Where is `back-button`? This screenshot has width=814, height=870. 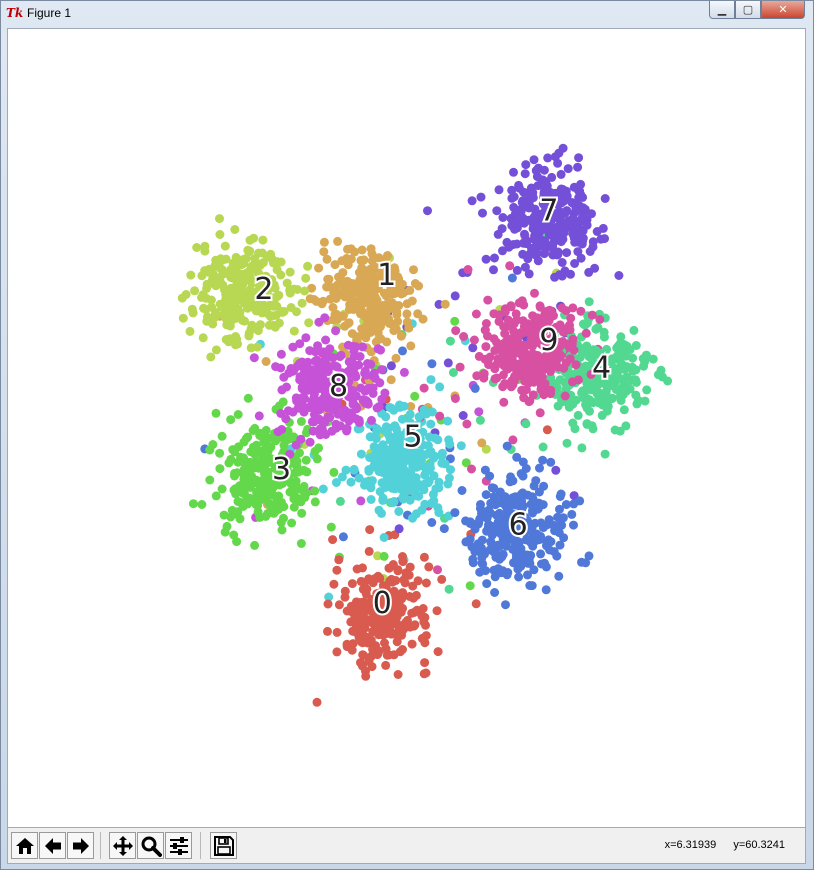 back-button is located at coordinates (52, 845).